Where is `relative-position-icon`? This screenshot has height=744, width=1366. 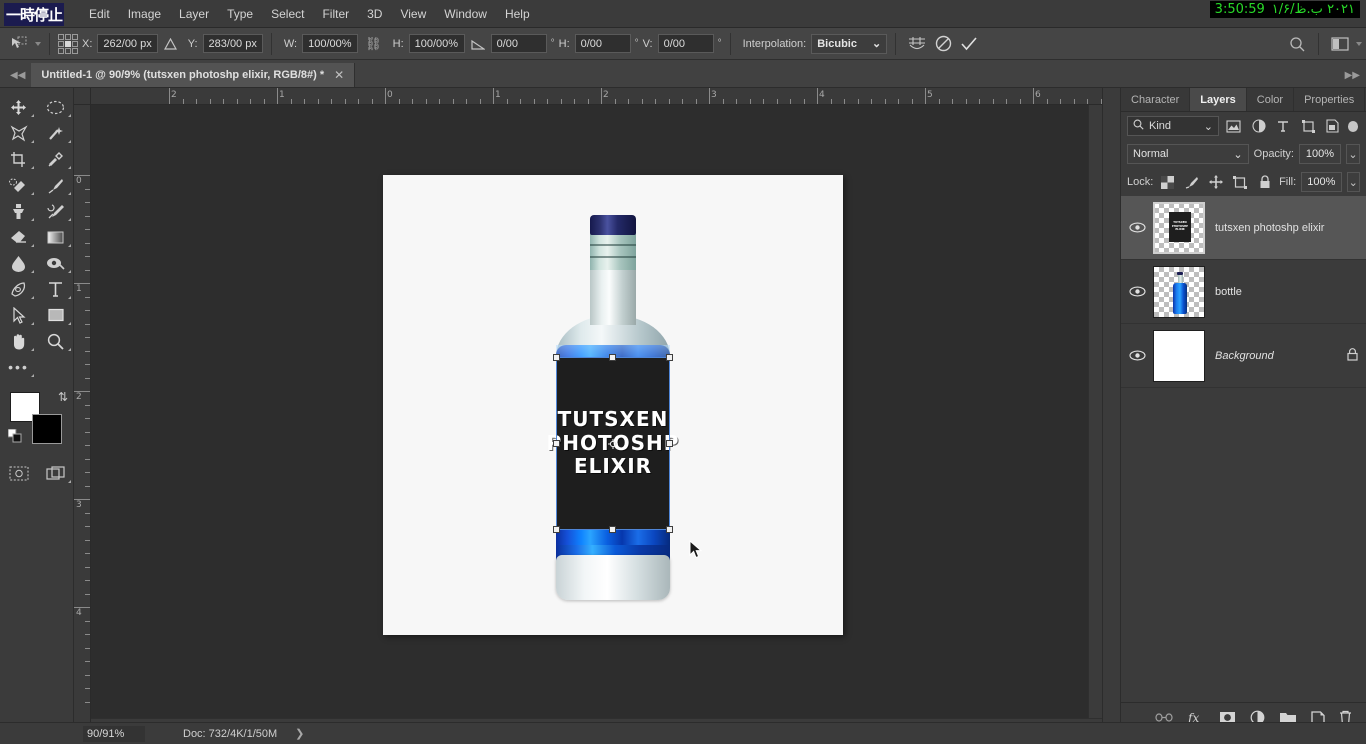 relative-position-icon is located at coordinates (171, 44).